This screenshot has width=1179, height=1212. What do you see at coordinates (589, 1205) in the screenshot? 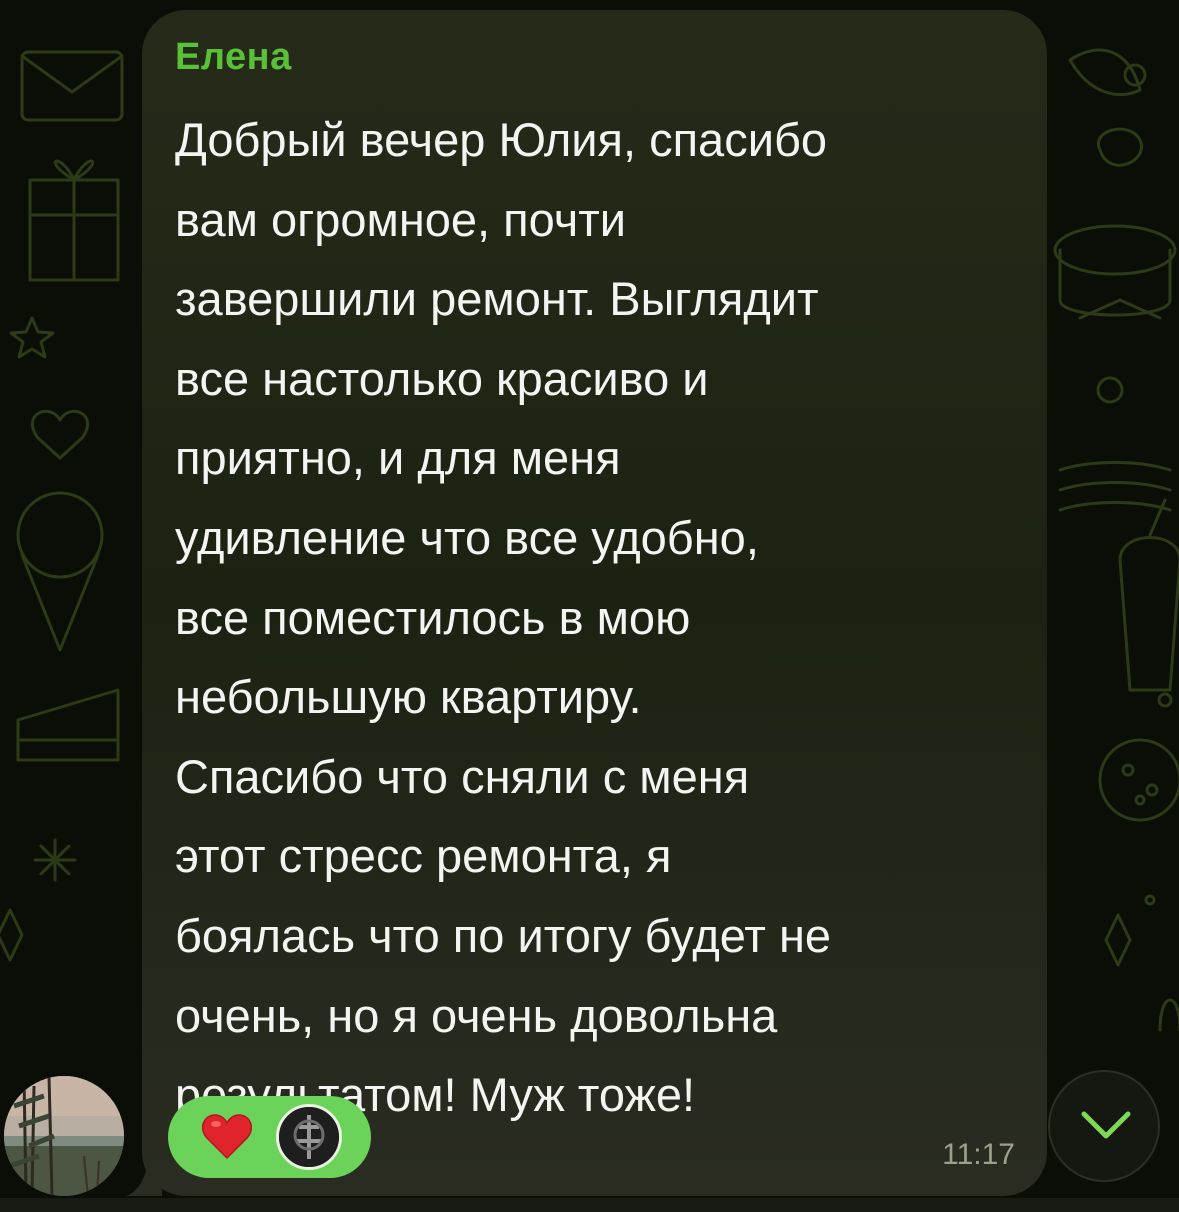
I see `composer-edge` at bounding box center [589, 1205].